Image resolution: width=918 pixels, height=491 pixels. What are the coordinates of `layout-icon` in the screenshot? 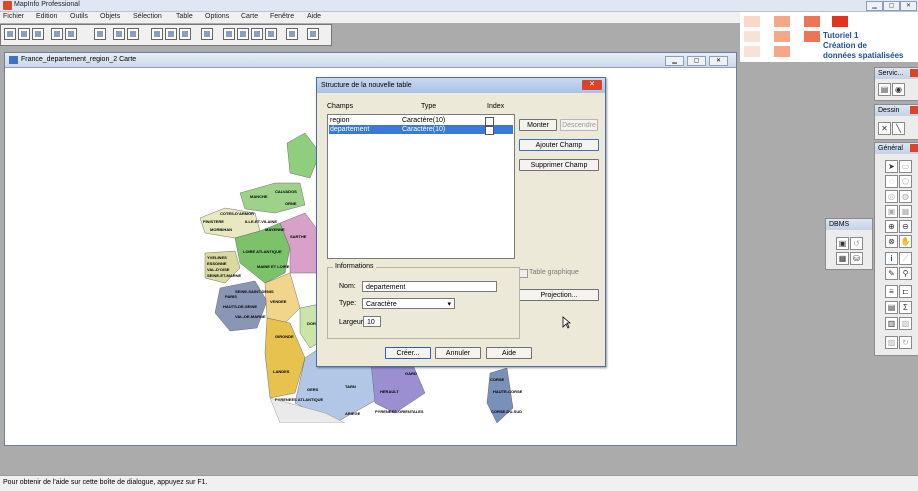 It's located at (119, 34).